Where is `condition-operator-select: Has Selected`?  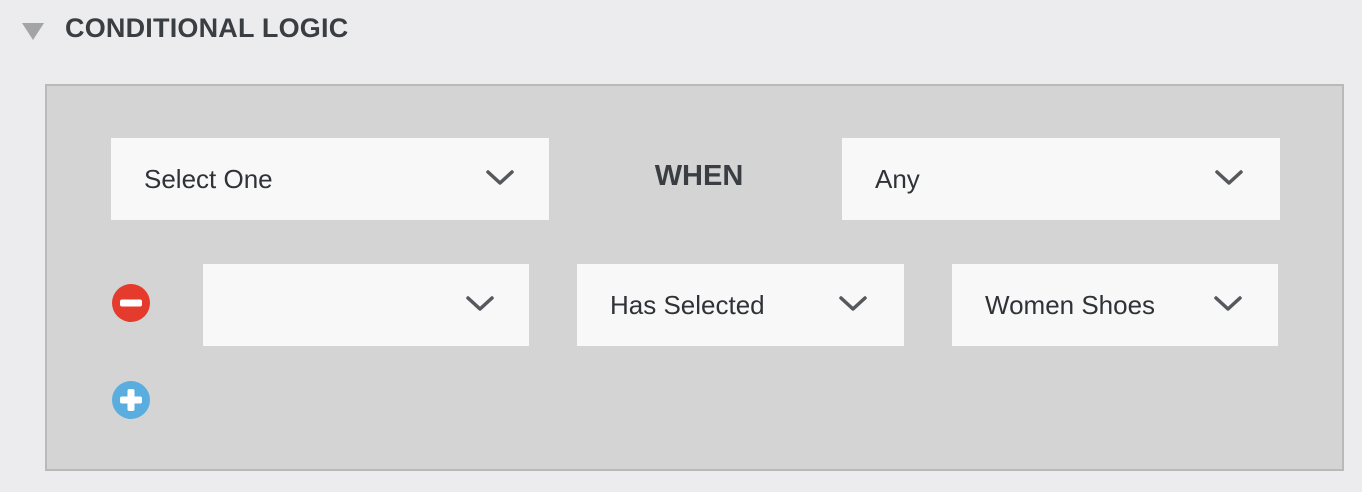 condition-operator-select: Has Selected is located at coordinates (740, 305).